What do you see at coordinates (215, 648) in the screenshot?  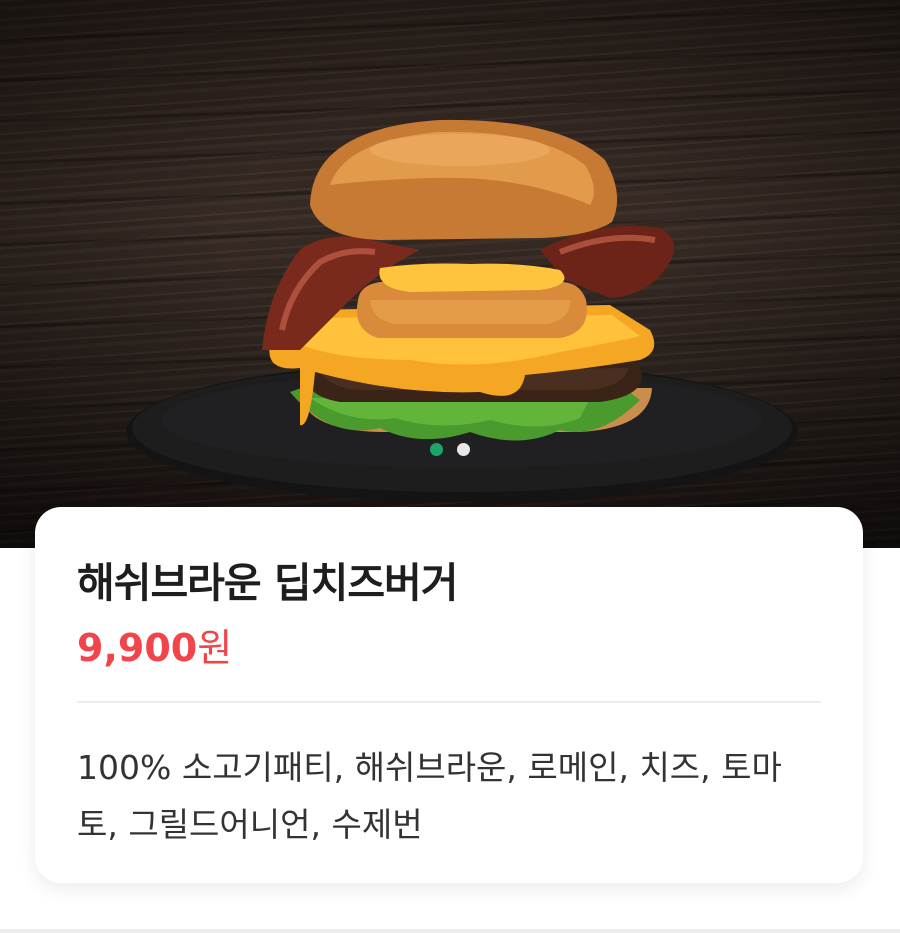 I see `price-unit: 원` at bounding box center [215, 648].